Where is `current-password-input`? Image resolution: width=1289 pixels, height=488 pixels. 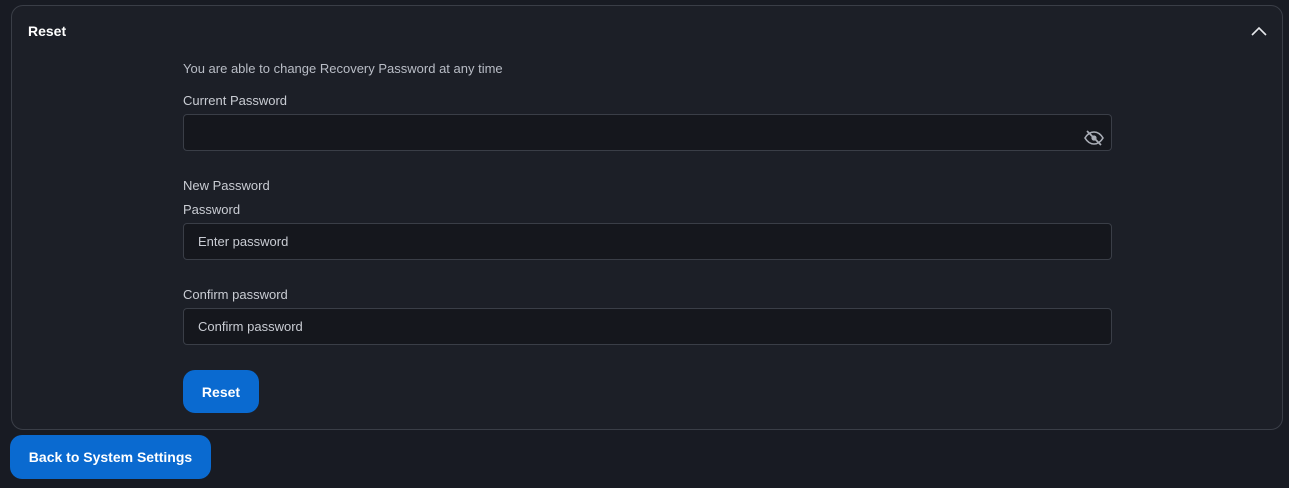
current-password-input is located at coordinates (647, 132).